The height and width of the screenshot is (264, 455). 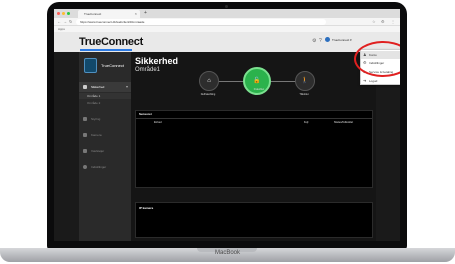 What do you see at coordinates (146, 114) in the screenshot?
I see `sensors-title: Sensorer` at bounding box center [146, 114].